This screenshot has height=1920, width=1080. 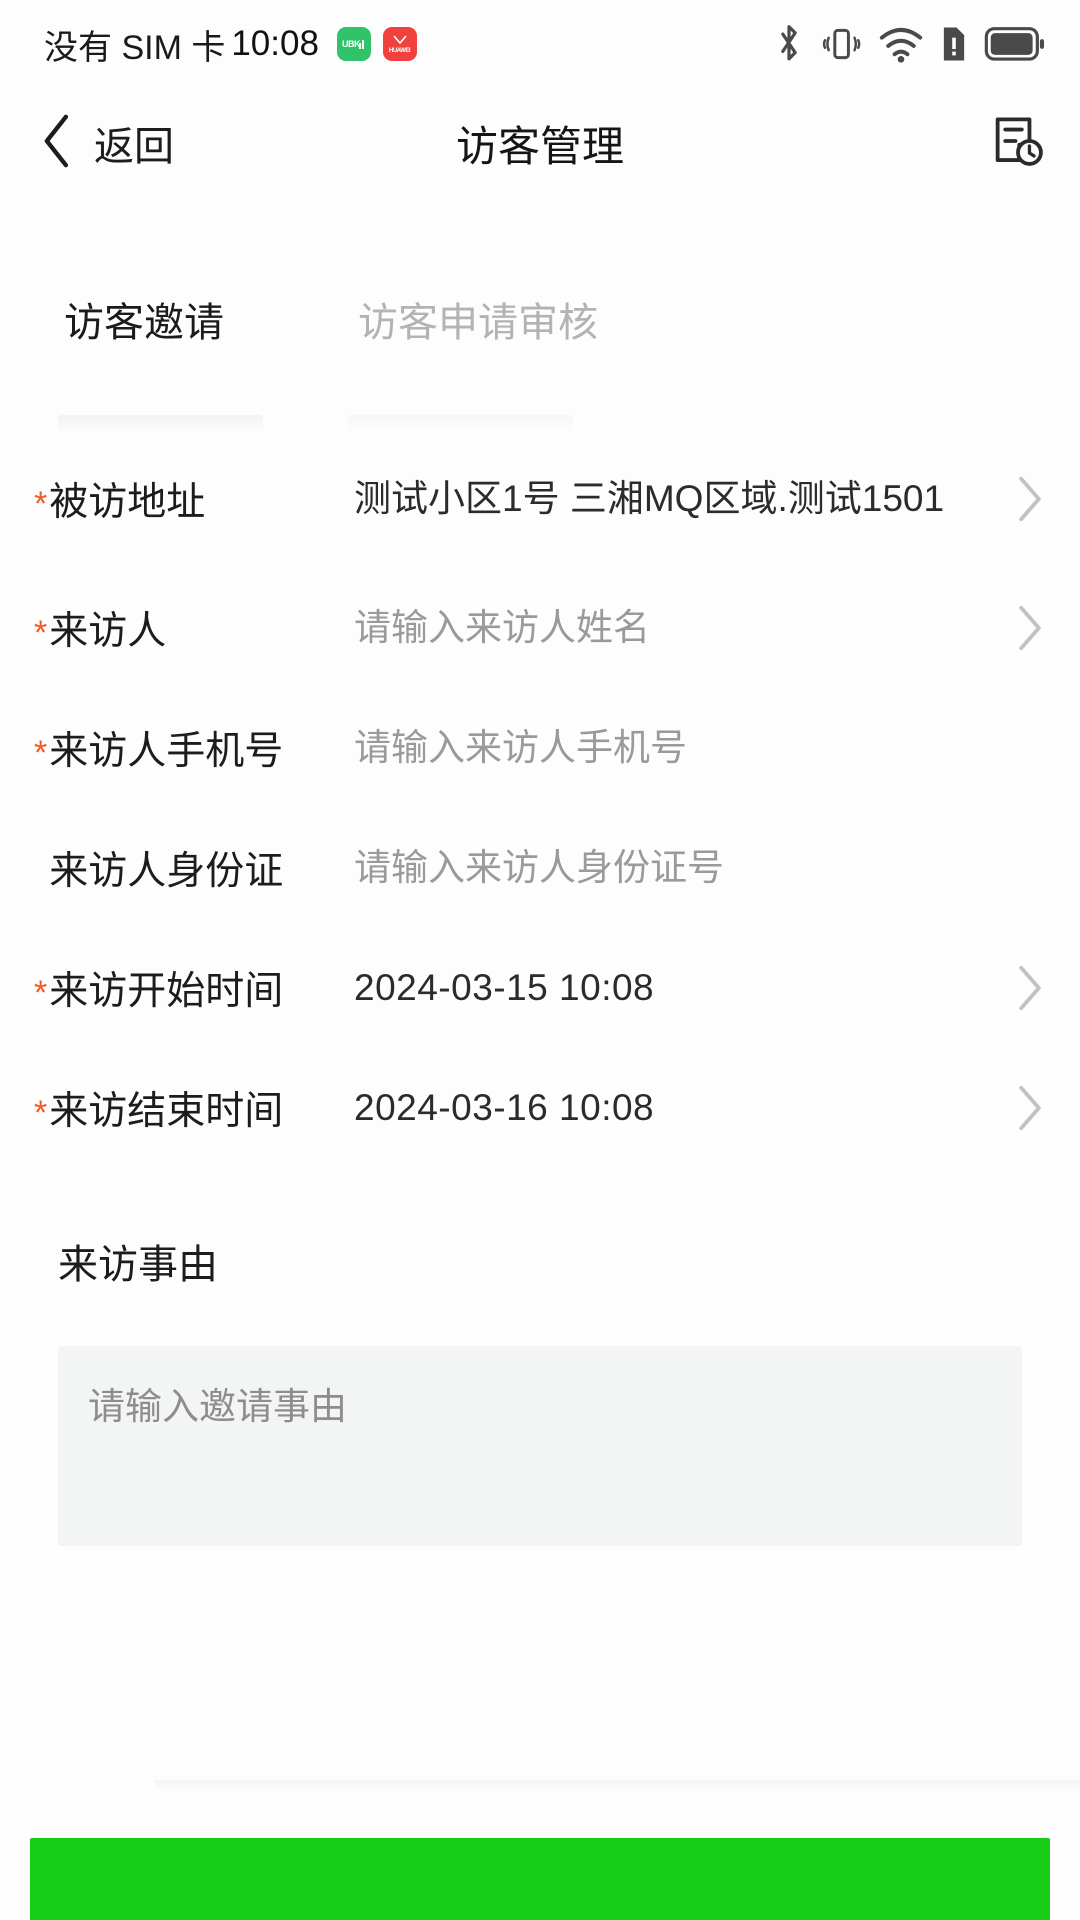 I want to click on form-row-visitor-name: * 来访人 请输入来访人姓名, so click(x=540, y=628).